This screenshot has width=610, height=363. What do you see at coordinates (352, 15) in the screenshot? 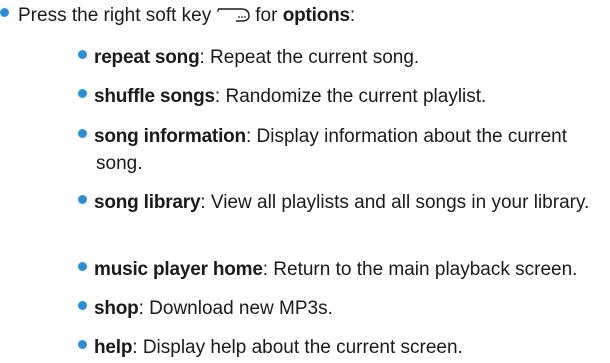
I see `instruction-suffix: :` at bounding box center [352, 15].